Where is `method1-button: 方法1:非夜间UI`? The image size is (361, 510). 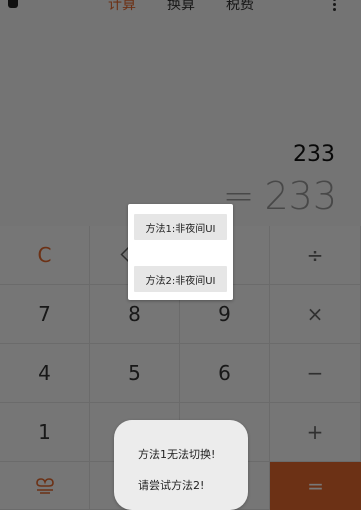 method1-button: 方法1:非夜间UI is located at coordinates (180, 227).